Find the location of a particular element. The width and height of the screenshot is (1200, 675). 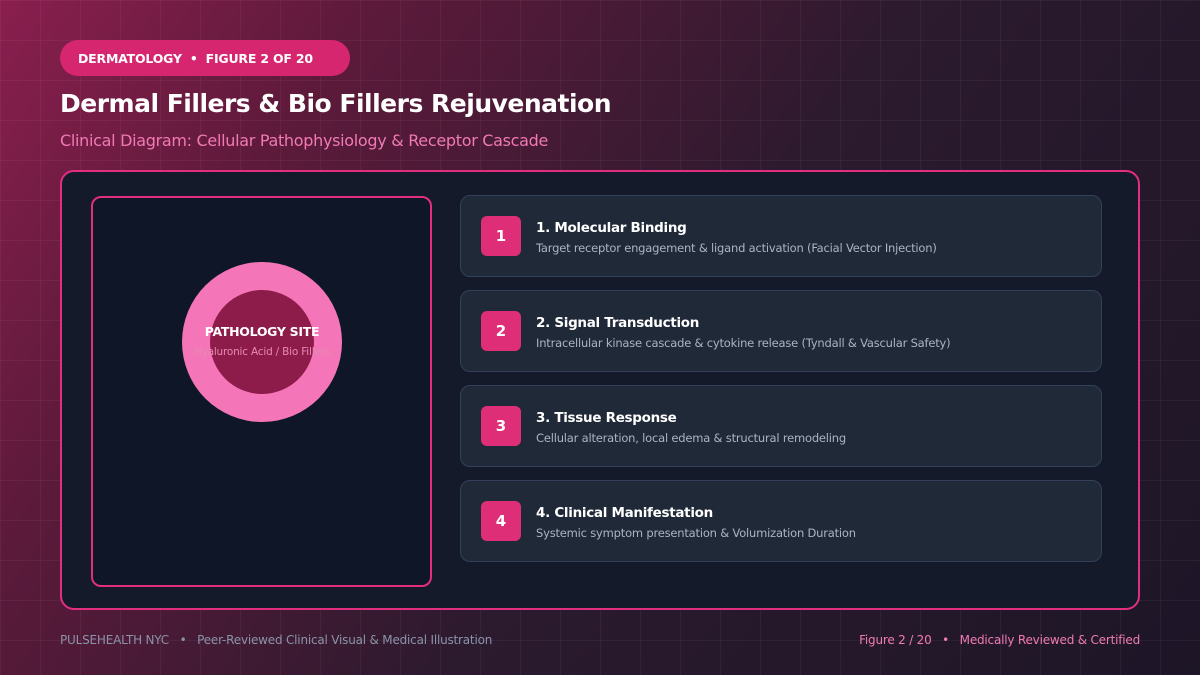

pathology-site-sublabel-clip: Hyaluronic Acid / Bio Fillers is located at coordinates (262, 354).